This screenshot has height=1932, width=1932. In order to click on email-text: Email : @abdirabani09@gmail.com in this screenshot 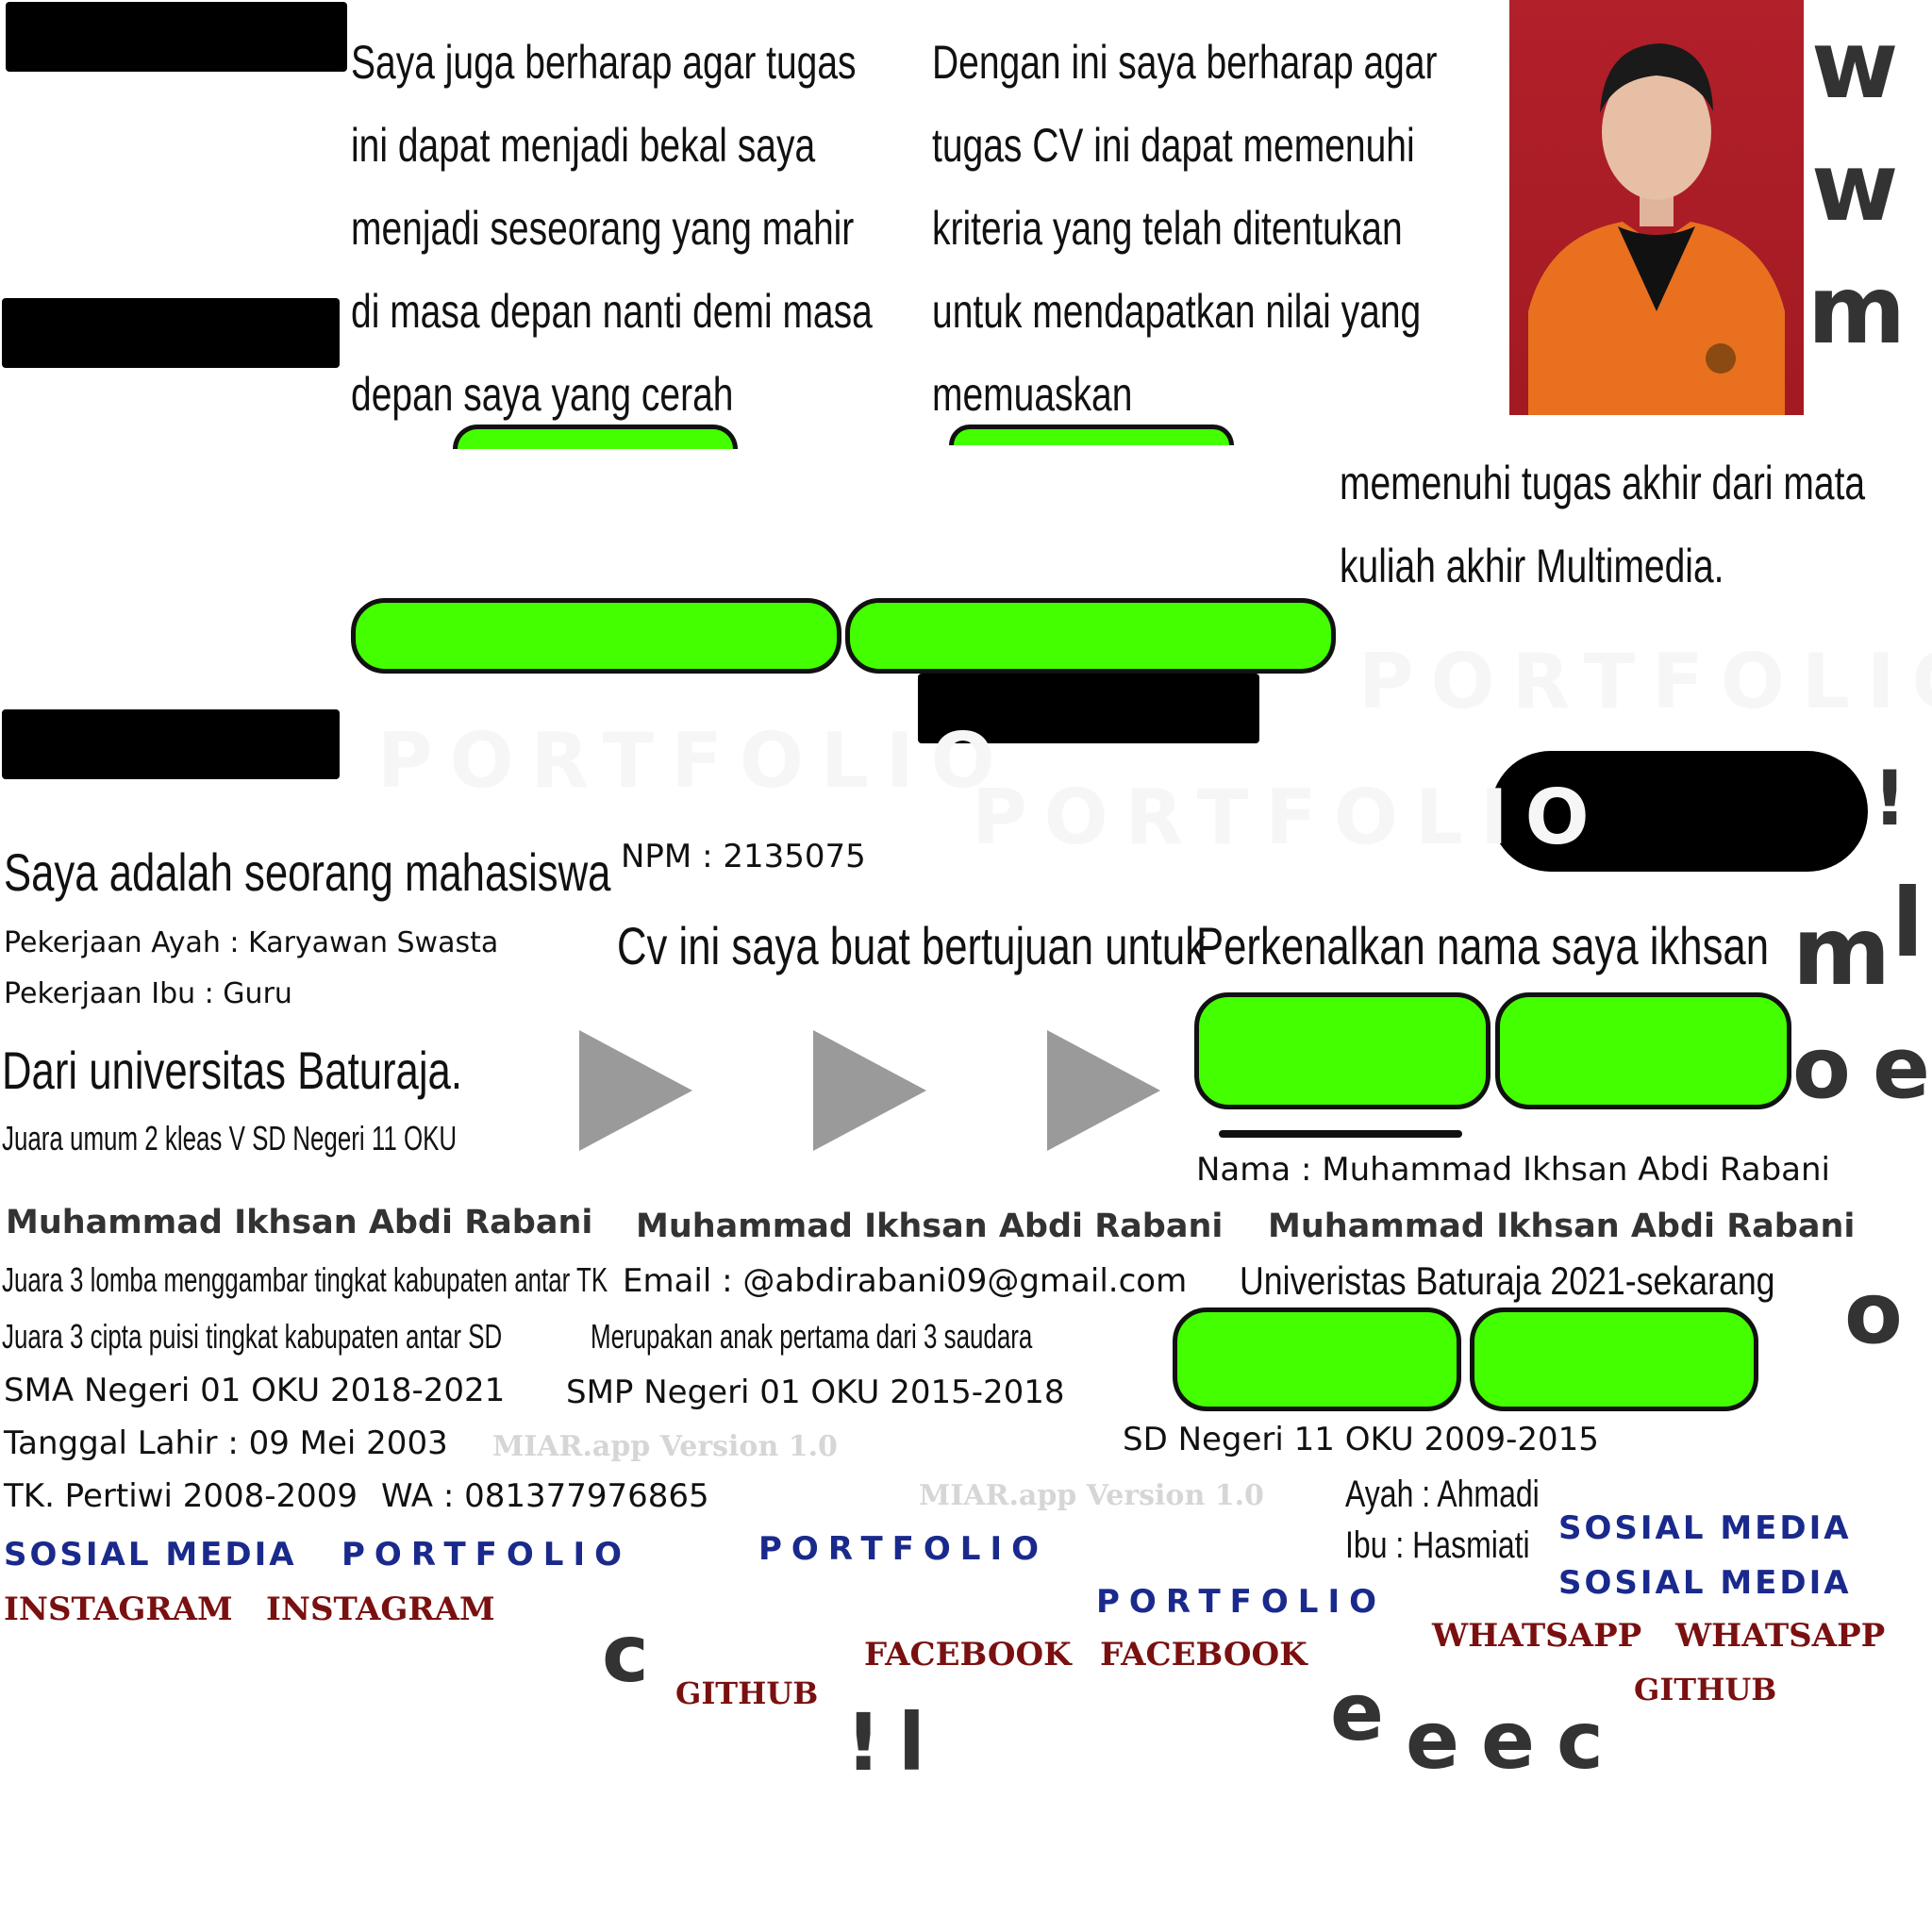, I will do `click(905, 1281)`.